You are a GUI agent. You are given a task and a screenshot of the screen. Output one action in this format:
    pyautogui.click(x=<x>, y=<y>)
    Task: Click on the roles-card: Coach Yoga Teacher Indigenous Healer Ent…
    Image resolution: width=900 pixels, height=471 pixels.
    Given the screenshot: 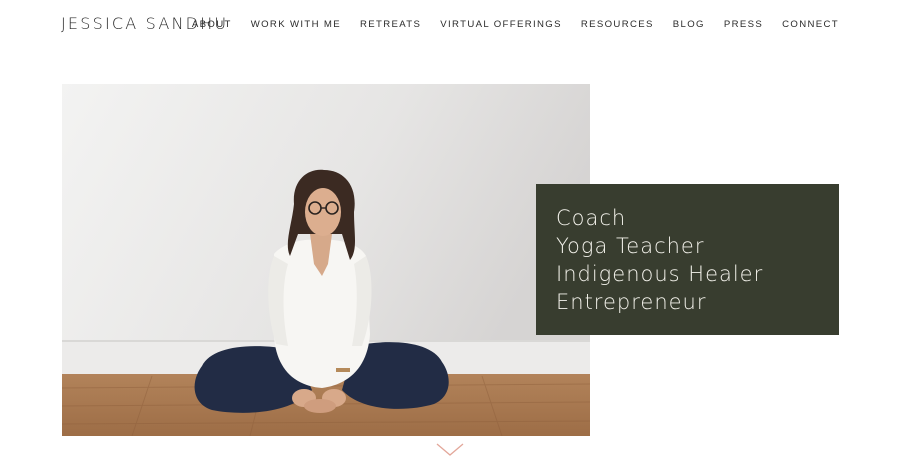 What is the action you would take?
    pyautogui.click(x=687, y=259)
    